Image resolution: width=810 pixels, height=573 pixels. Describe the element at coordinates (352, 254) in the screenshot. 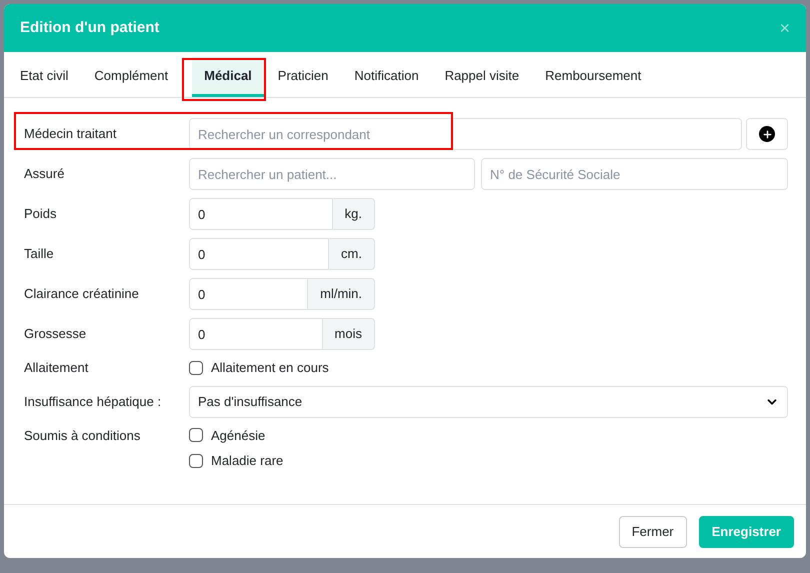

I see `unit-label: cm.` at that location.